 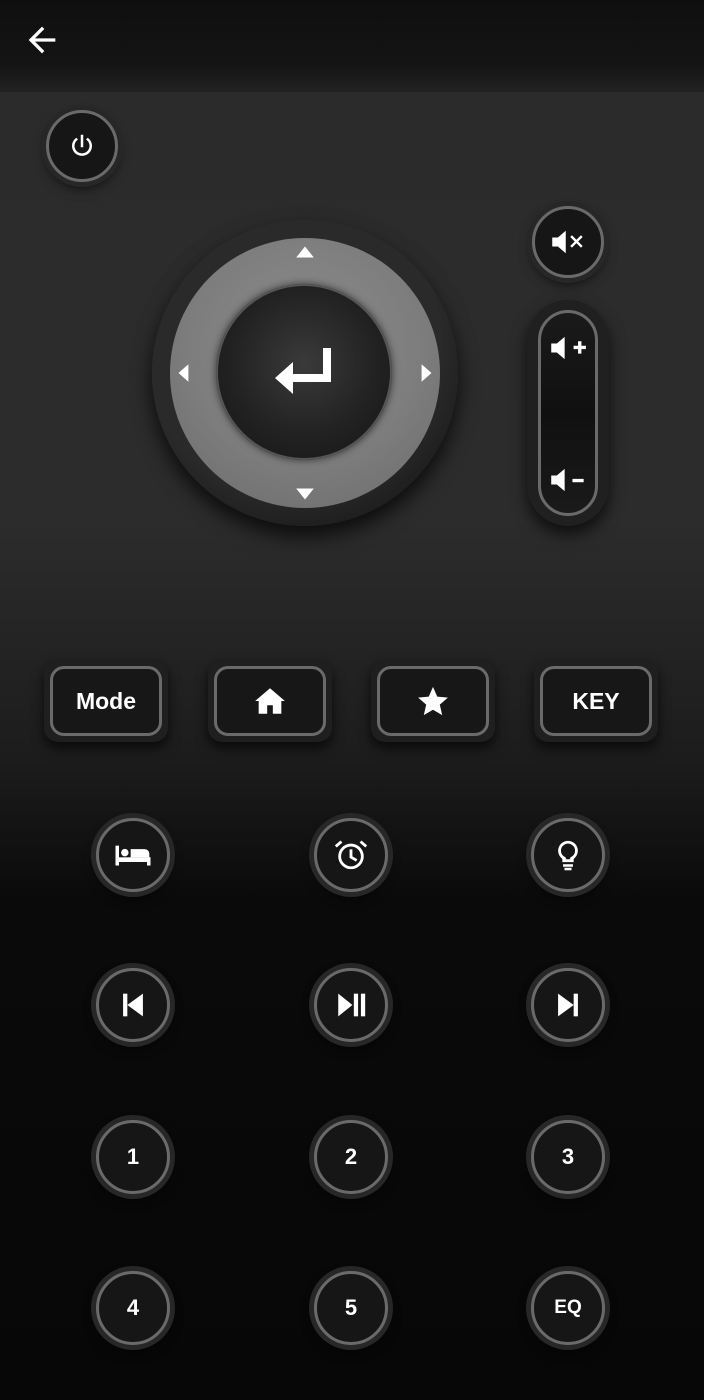 I want to click on mode-button-bezel: Mode, so click(x=106, y=701).